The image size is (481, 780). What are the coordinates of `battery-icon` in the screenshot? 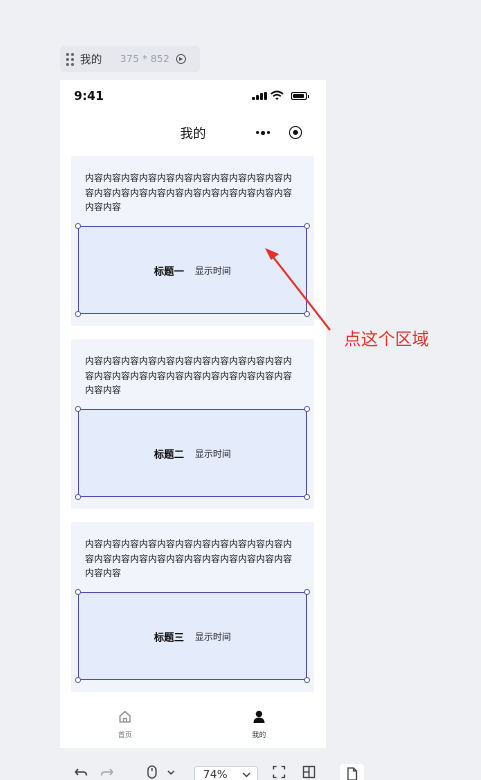 It's located at (300, 96).